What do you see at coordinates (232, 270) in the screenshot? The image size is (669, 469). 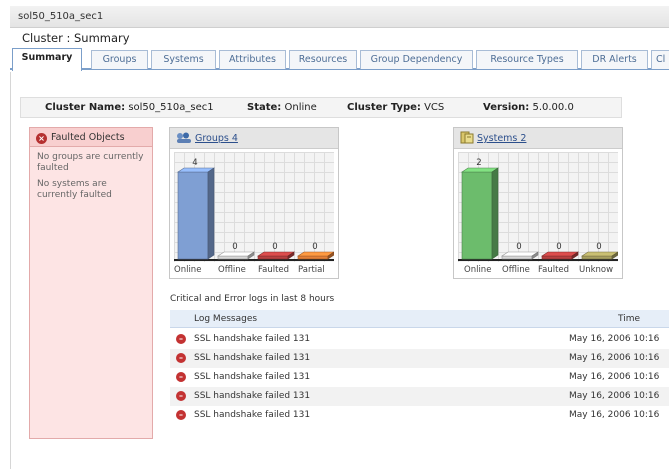 I see `groups-label-offline: Offline` at bounding box center [232, 270].